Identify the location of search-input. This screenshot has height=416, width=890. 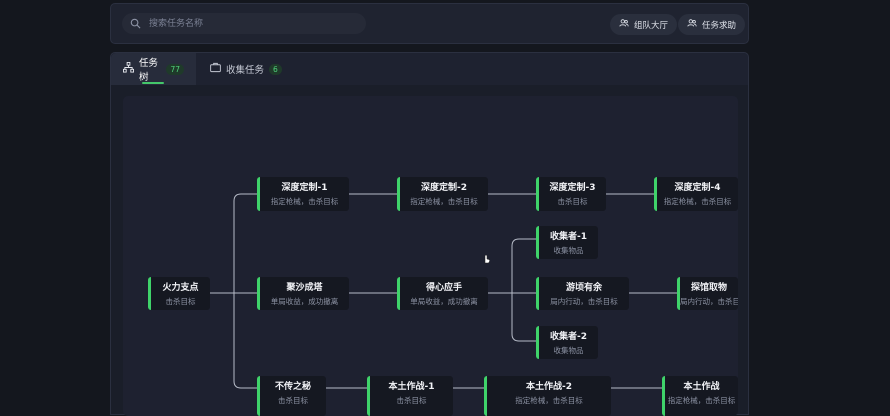
(249, 23).